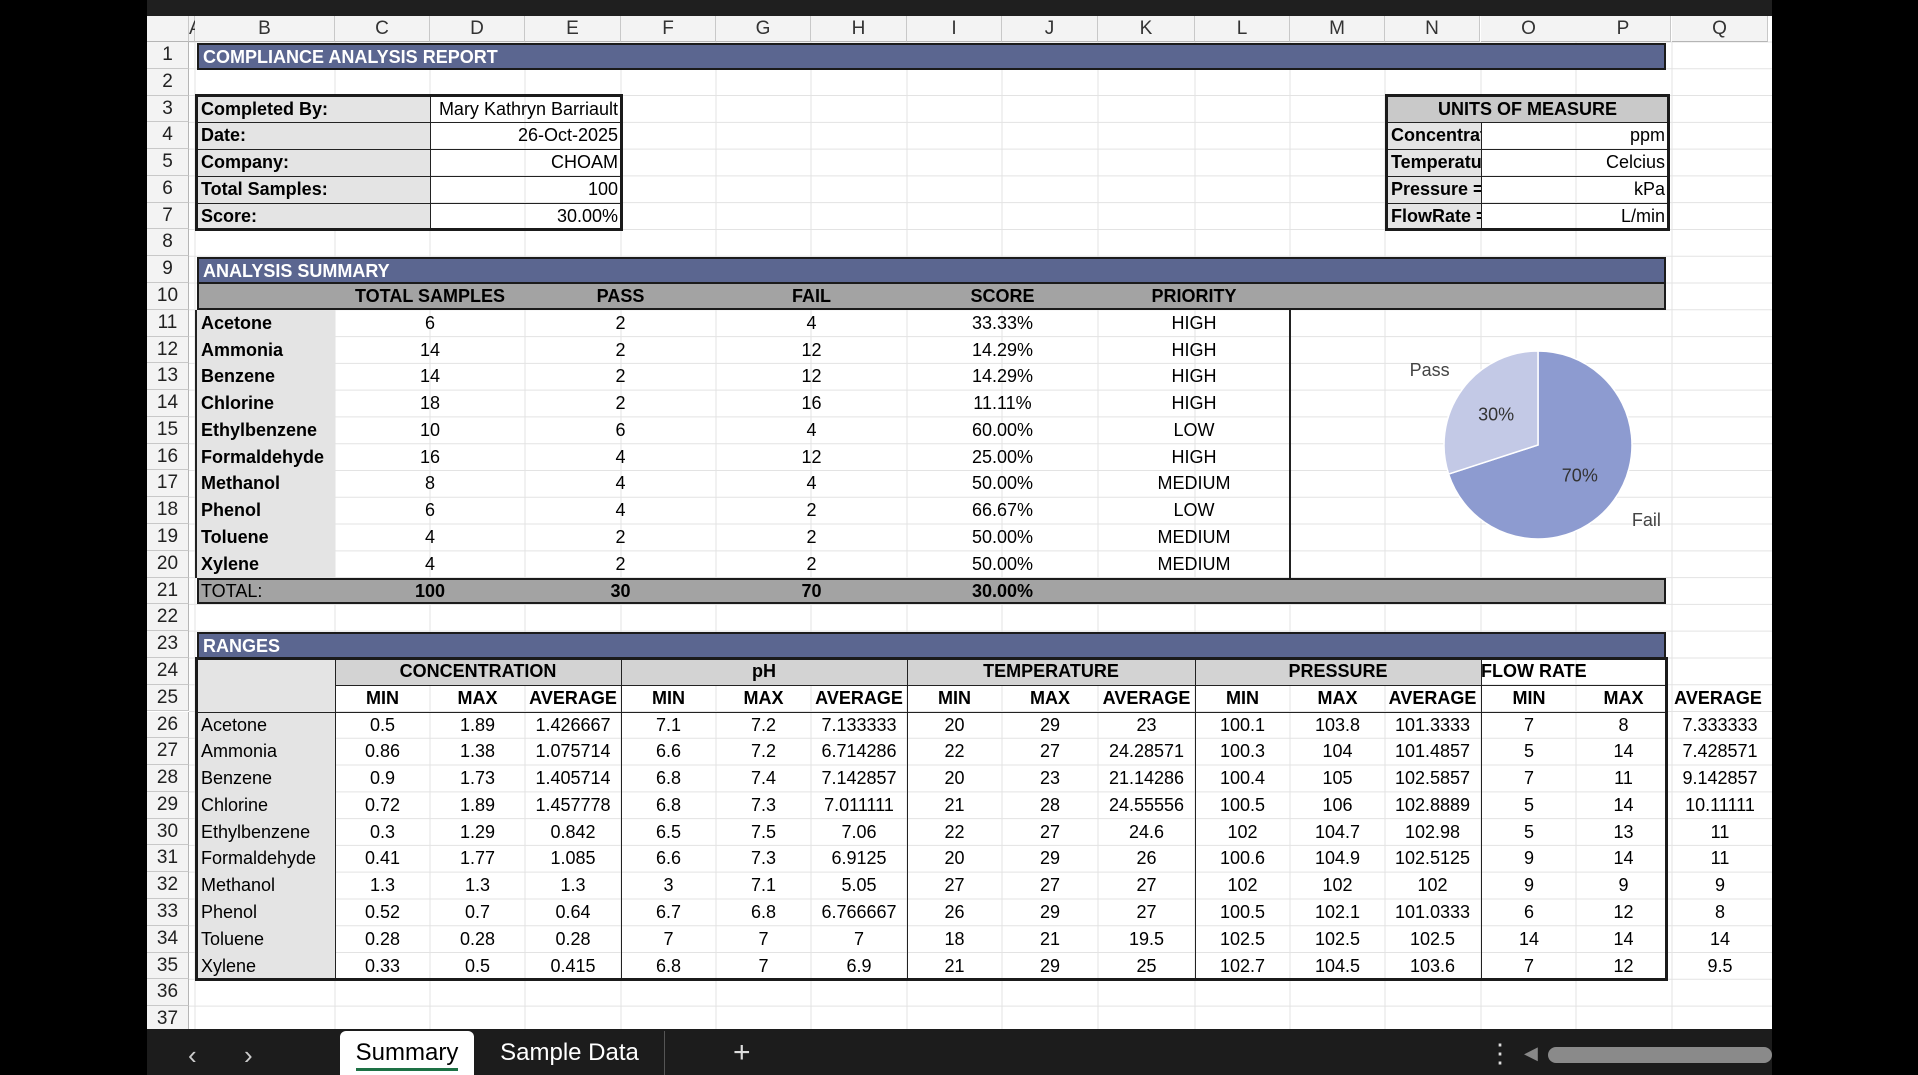 The image size is (1918, 1075). What do you see at coordinates (763, 29) in the screenshot?
I see `column-header-g: G` at bounding box center [763, 29].